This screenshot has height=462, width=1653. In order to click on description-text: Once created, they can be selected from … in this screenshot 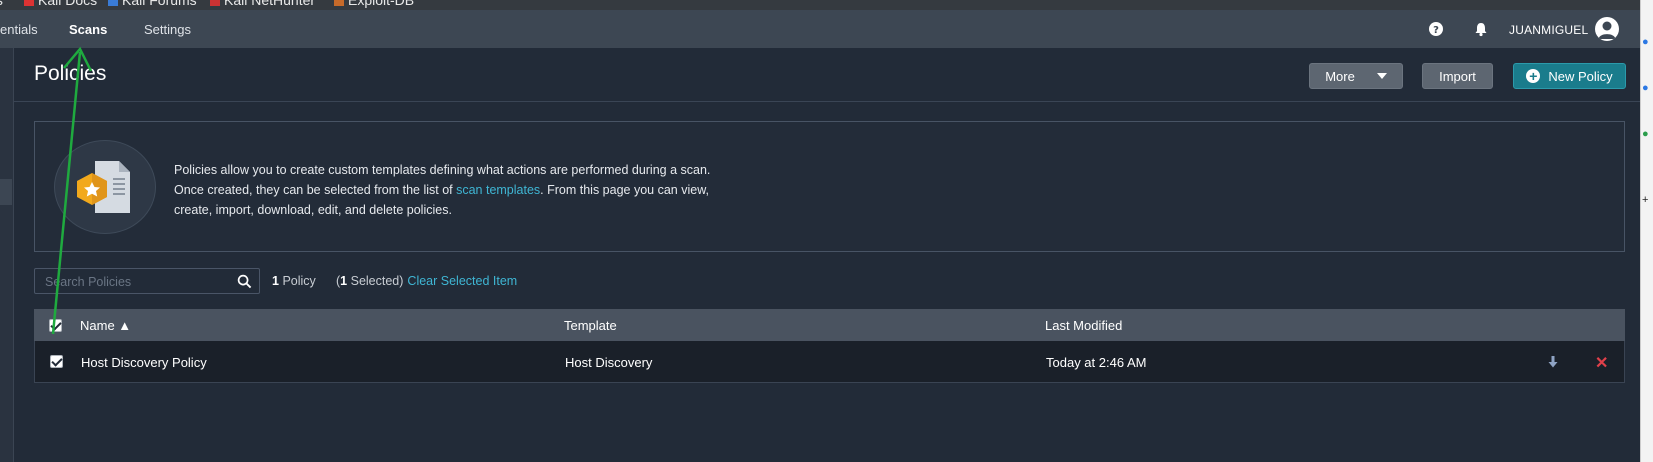, I will do `click(315, 190)`.